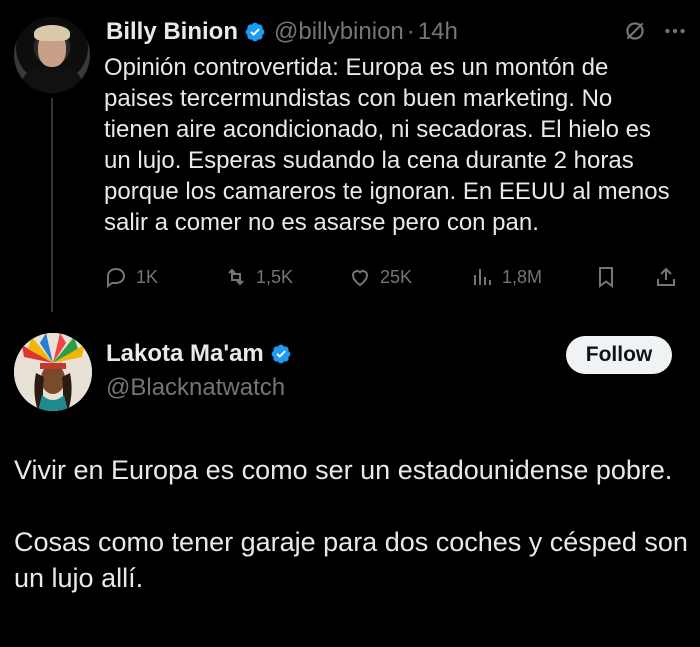 This screenshot has height=647, width=700. I want to click on reply-button: 1K, so click(131, 277).